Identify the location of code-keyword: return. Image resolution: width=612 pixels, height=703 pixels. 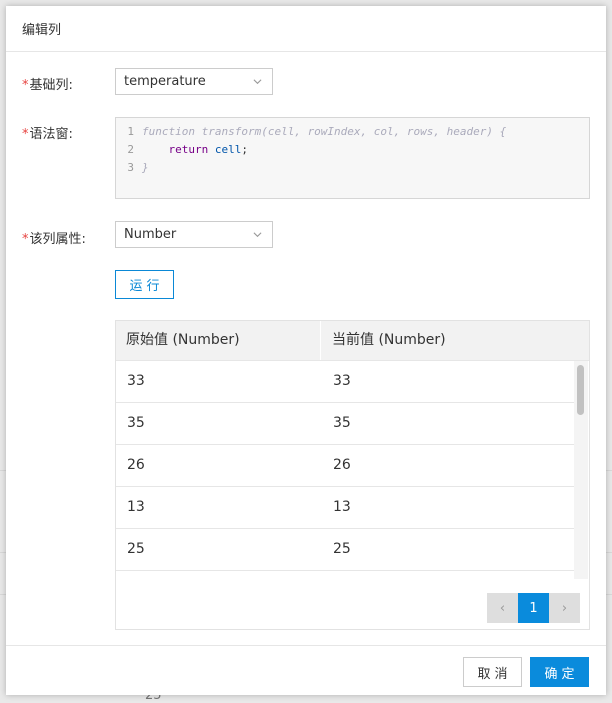
(188, 149).